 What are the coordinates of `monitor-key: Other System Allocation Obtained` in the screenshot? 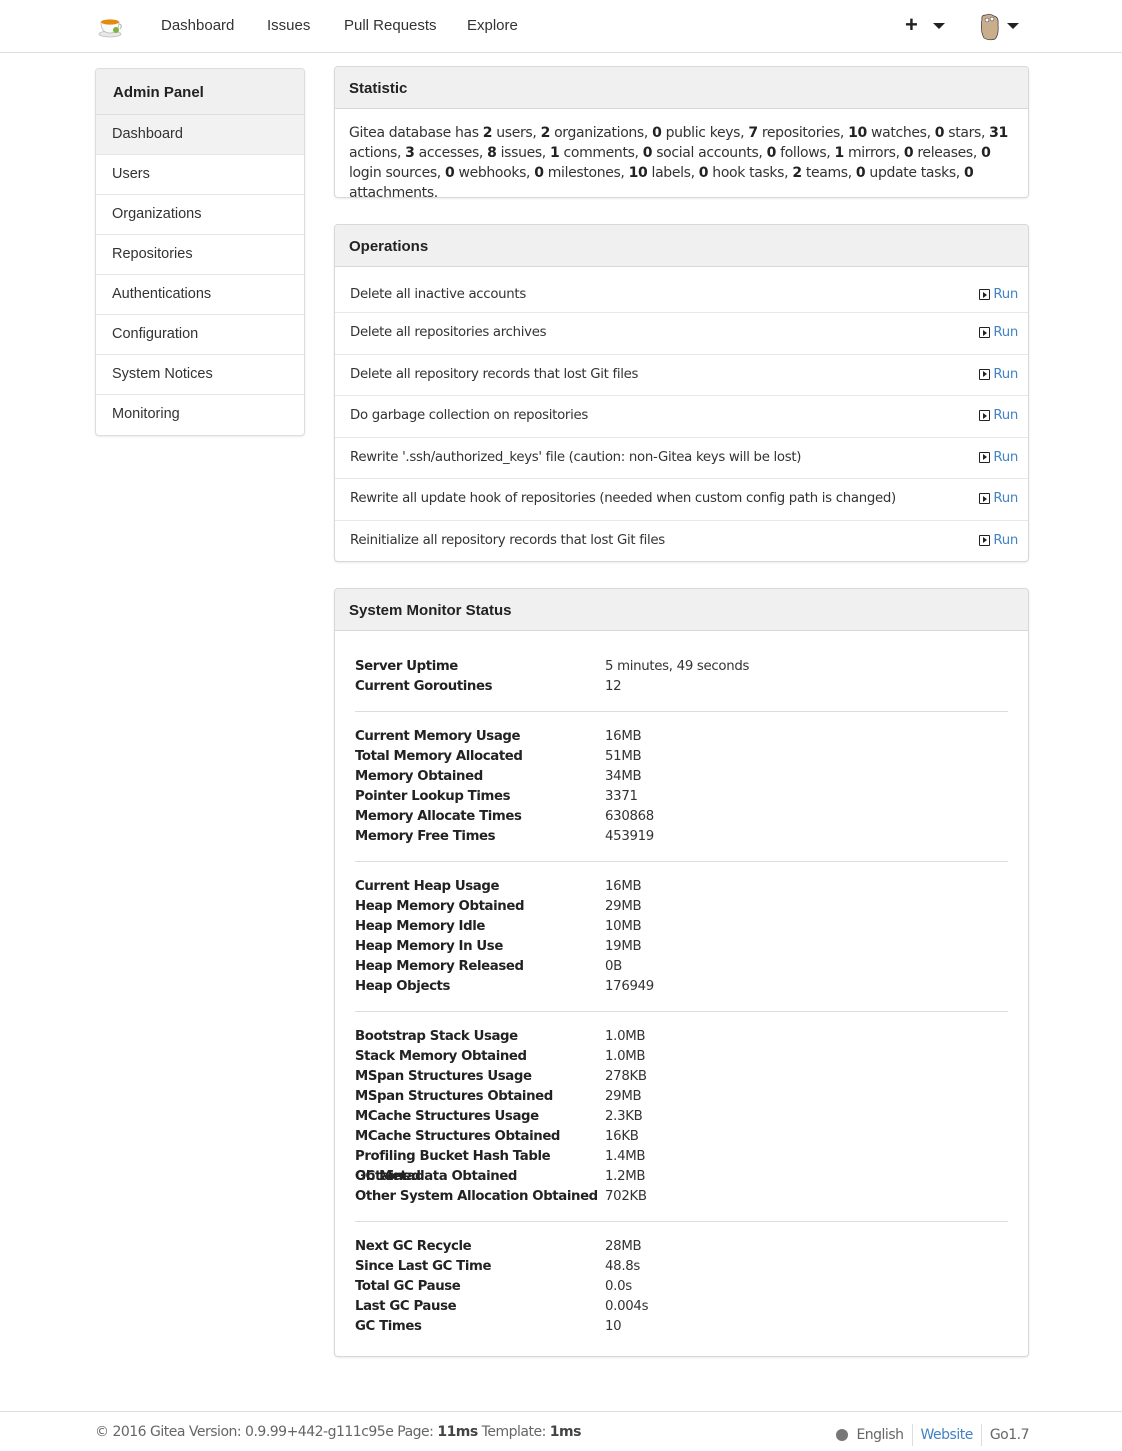 It's located at (476, 1196).